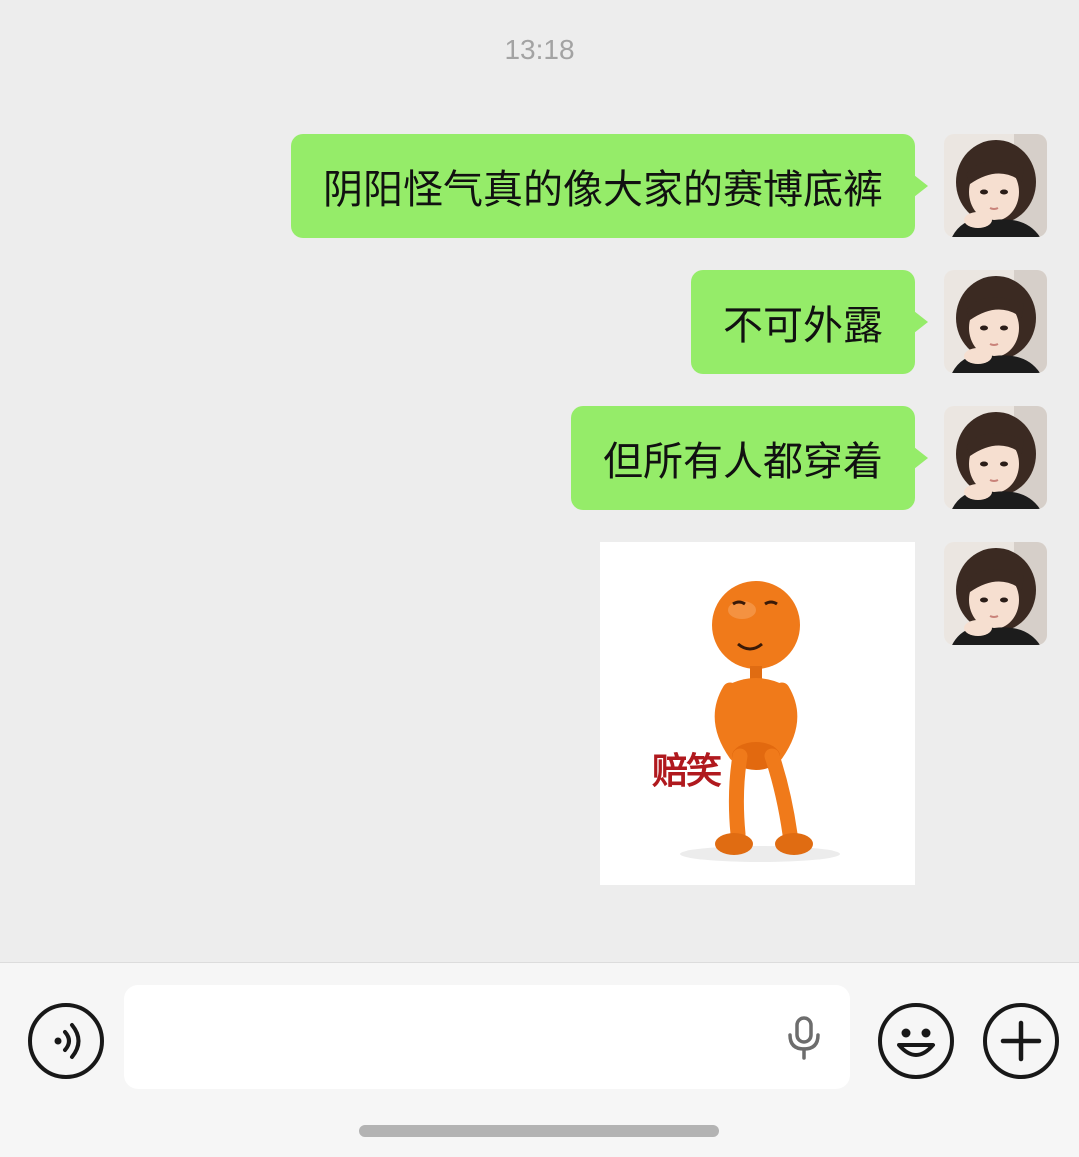 The height and width of the screenshot is (1157, 1079). I want to click on voice-mode-icon, so click(67, 1041).